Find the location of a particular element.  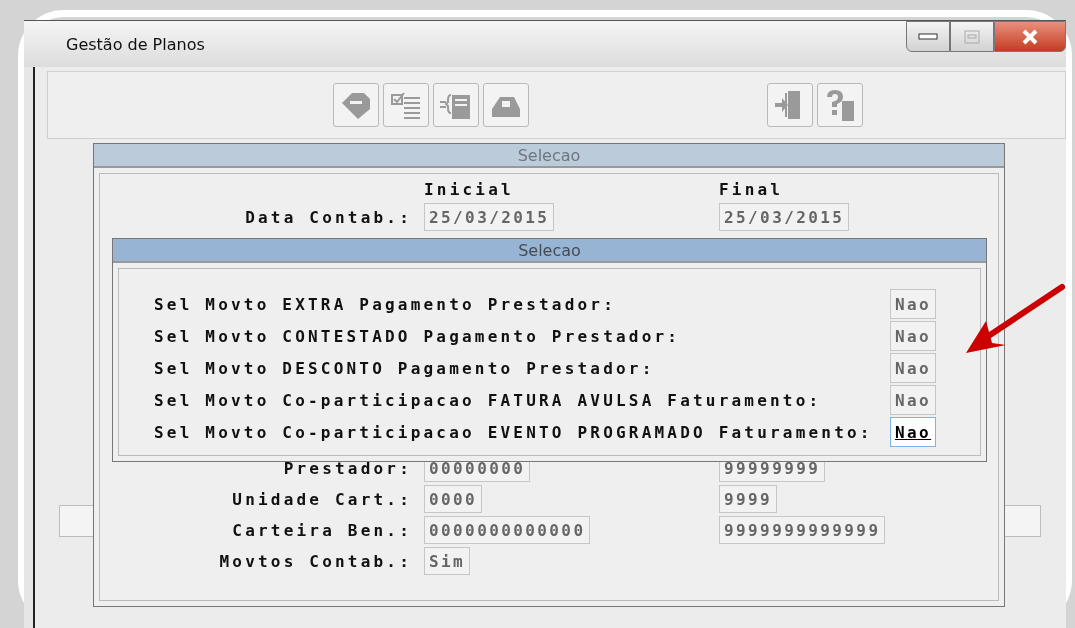

field-label: Sel Movto DESCONTO Pagamento Prestador: is located at coordinates (405, 368).